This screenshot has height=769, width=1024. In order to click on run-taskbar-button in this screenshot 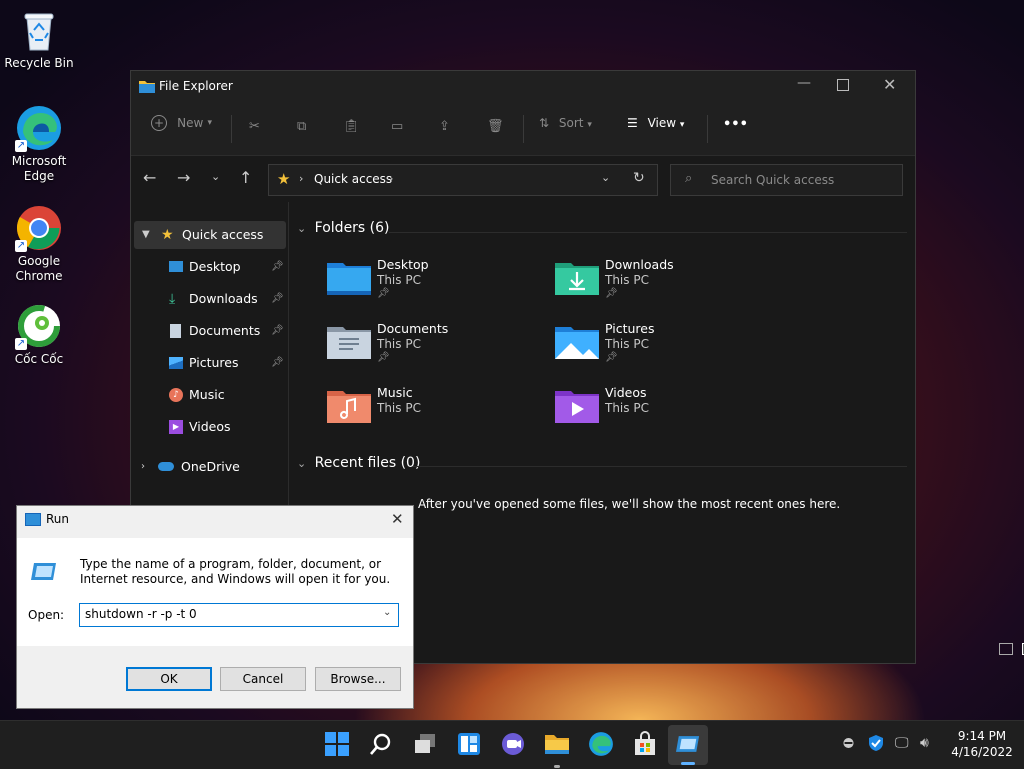, I will do `click(688, 745)`.